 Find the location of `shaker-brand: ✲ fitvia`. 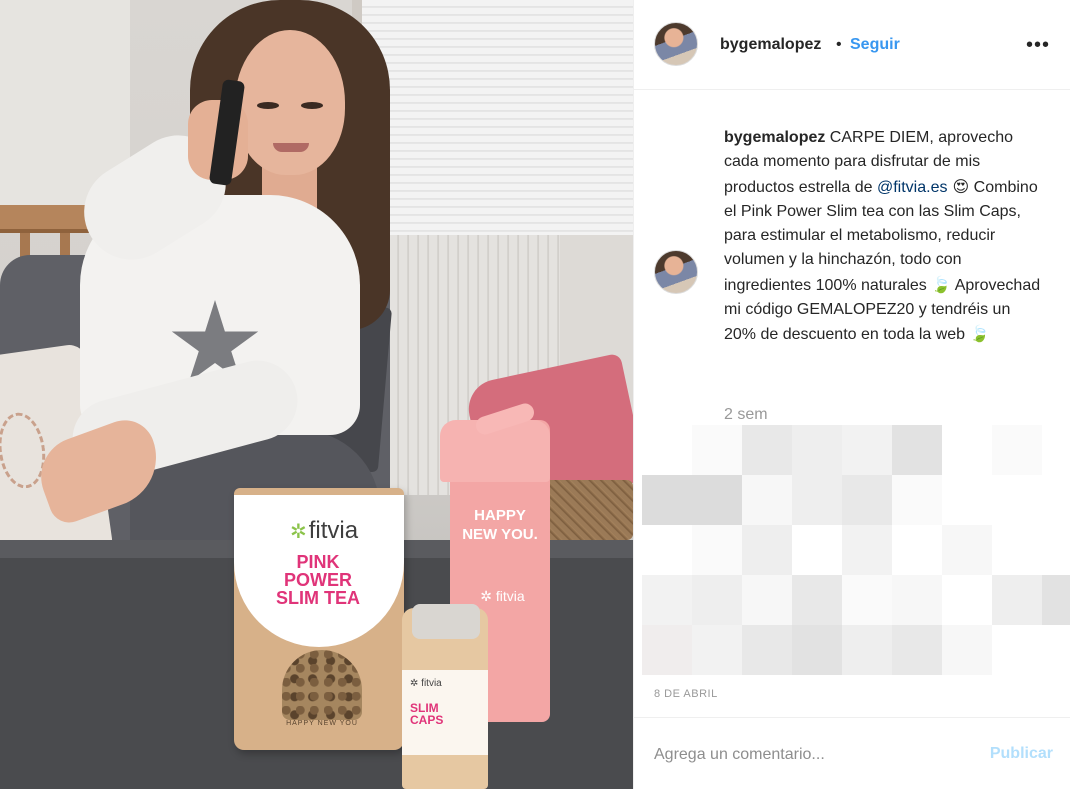

shaker-brand: ✲ fitvia is located at coordinates (502, 596).